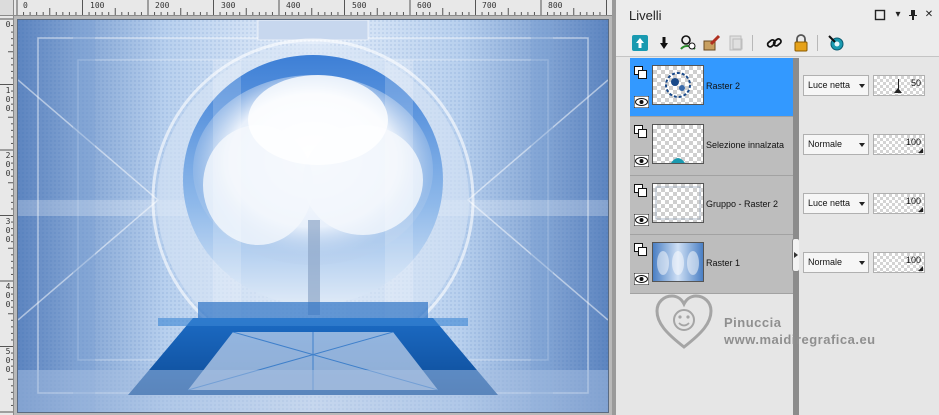 The width and height of the screenshot is (939, 415). I want to click on watermark-author: Pinuccia, so click(753, 322).